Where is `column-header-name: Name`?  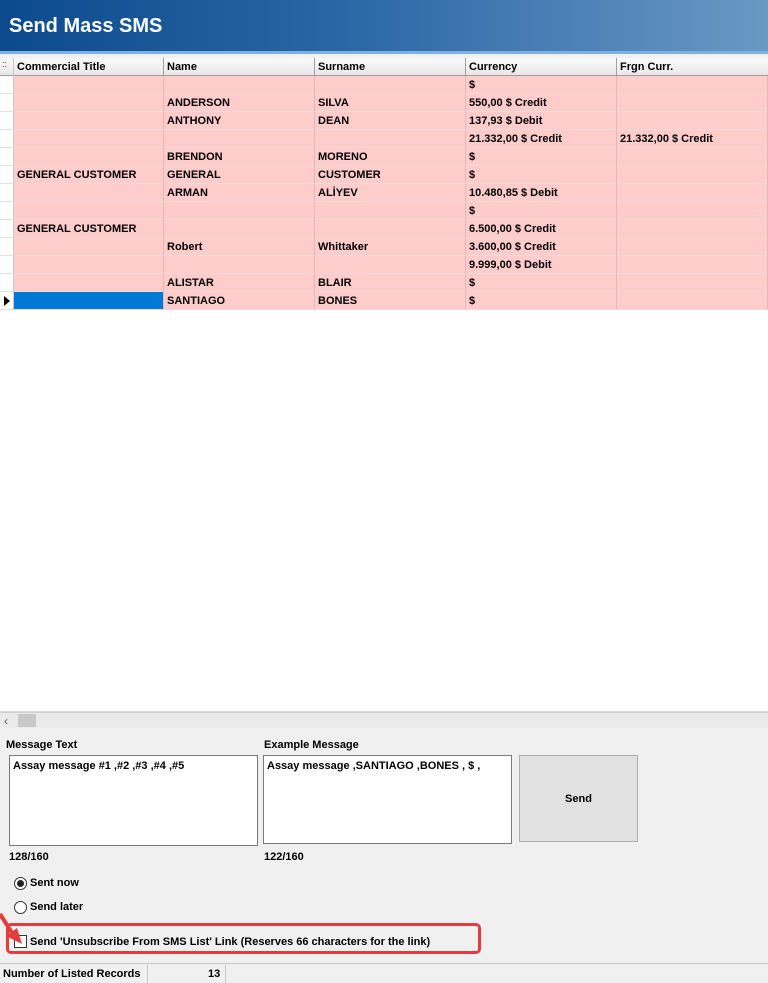
column-header-name: Name is located at coordinates (239, 67).